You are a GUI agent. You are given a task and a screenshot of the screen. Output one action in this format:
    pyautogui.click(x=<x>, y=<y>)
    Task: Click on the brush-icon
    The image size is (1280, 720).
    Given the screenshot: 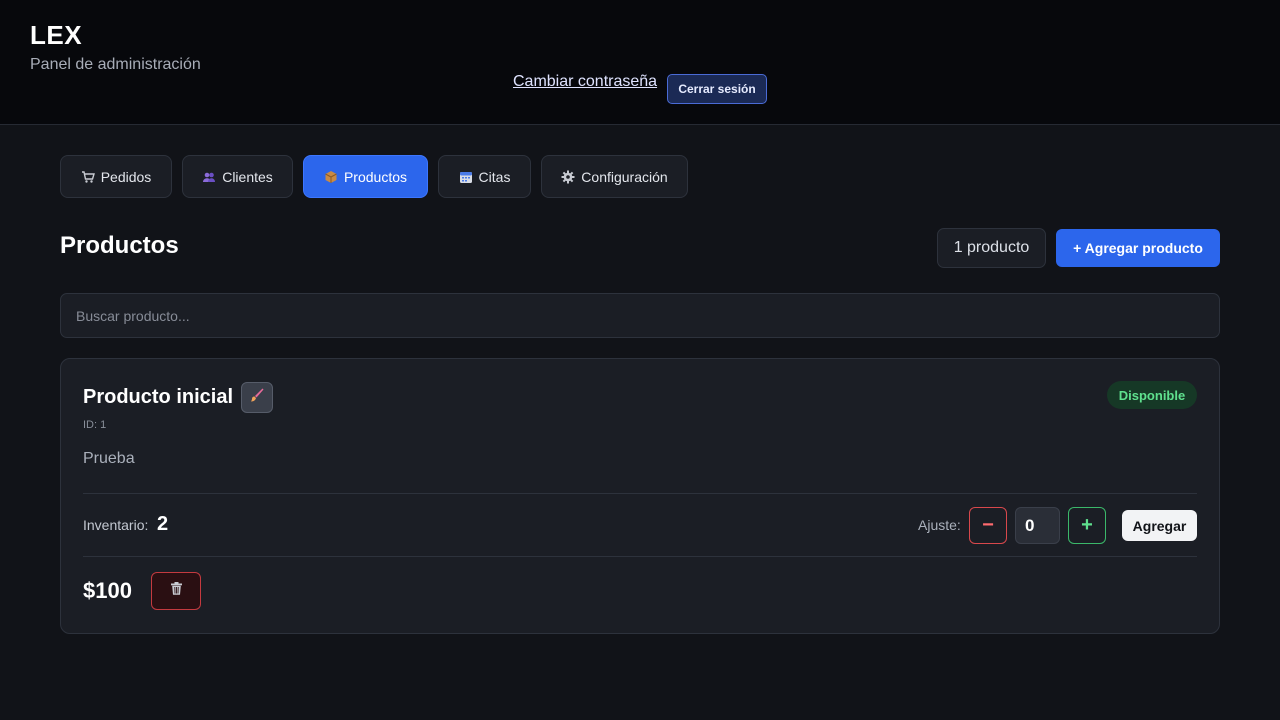 What is the action you would take?
    pyautogui.click(x=257, y=397)
    